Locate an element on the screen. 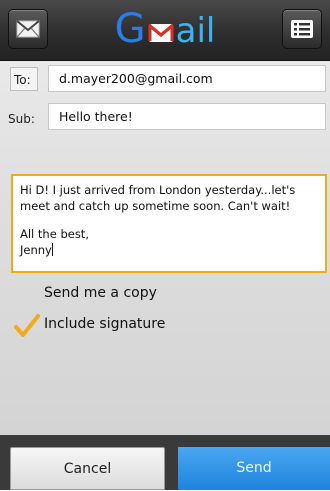  include-signature-checkbox is located at coordinates (27, 325).